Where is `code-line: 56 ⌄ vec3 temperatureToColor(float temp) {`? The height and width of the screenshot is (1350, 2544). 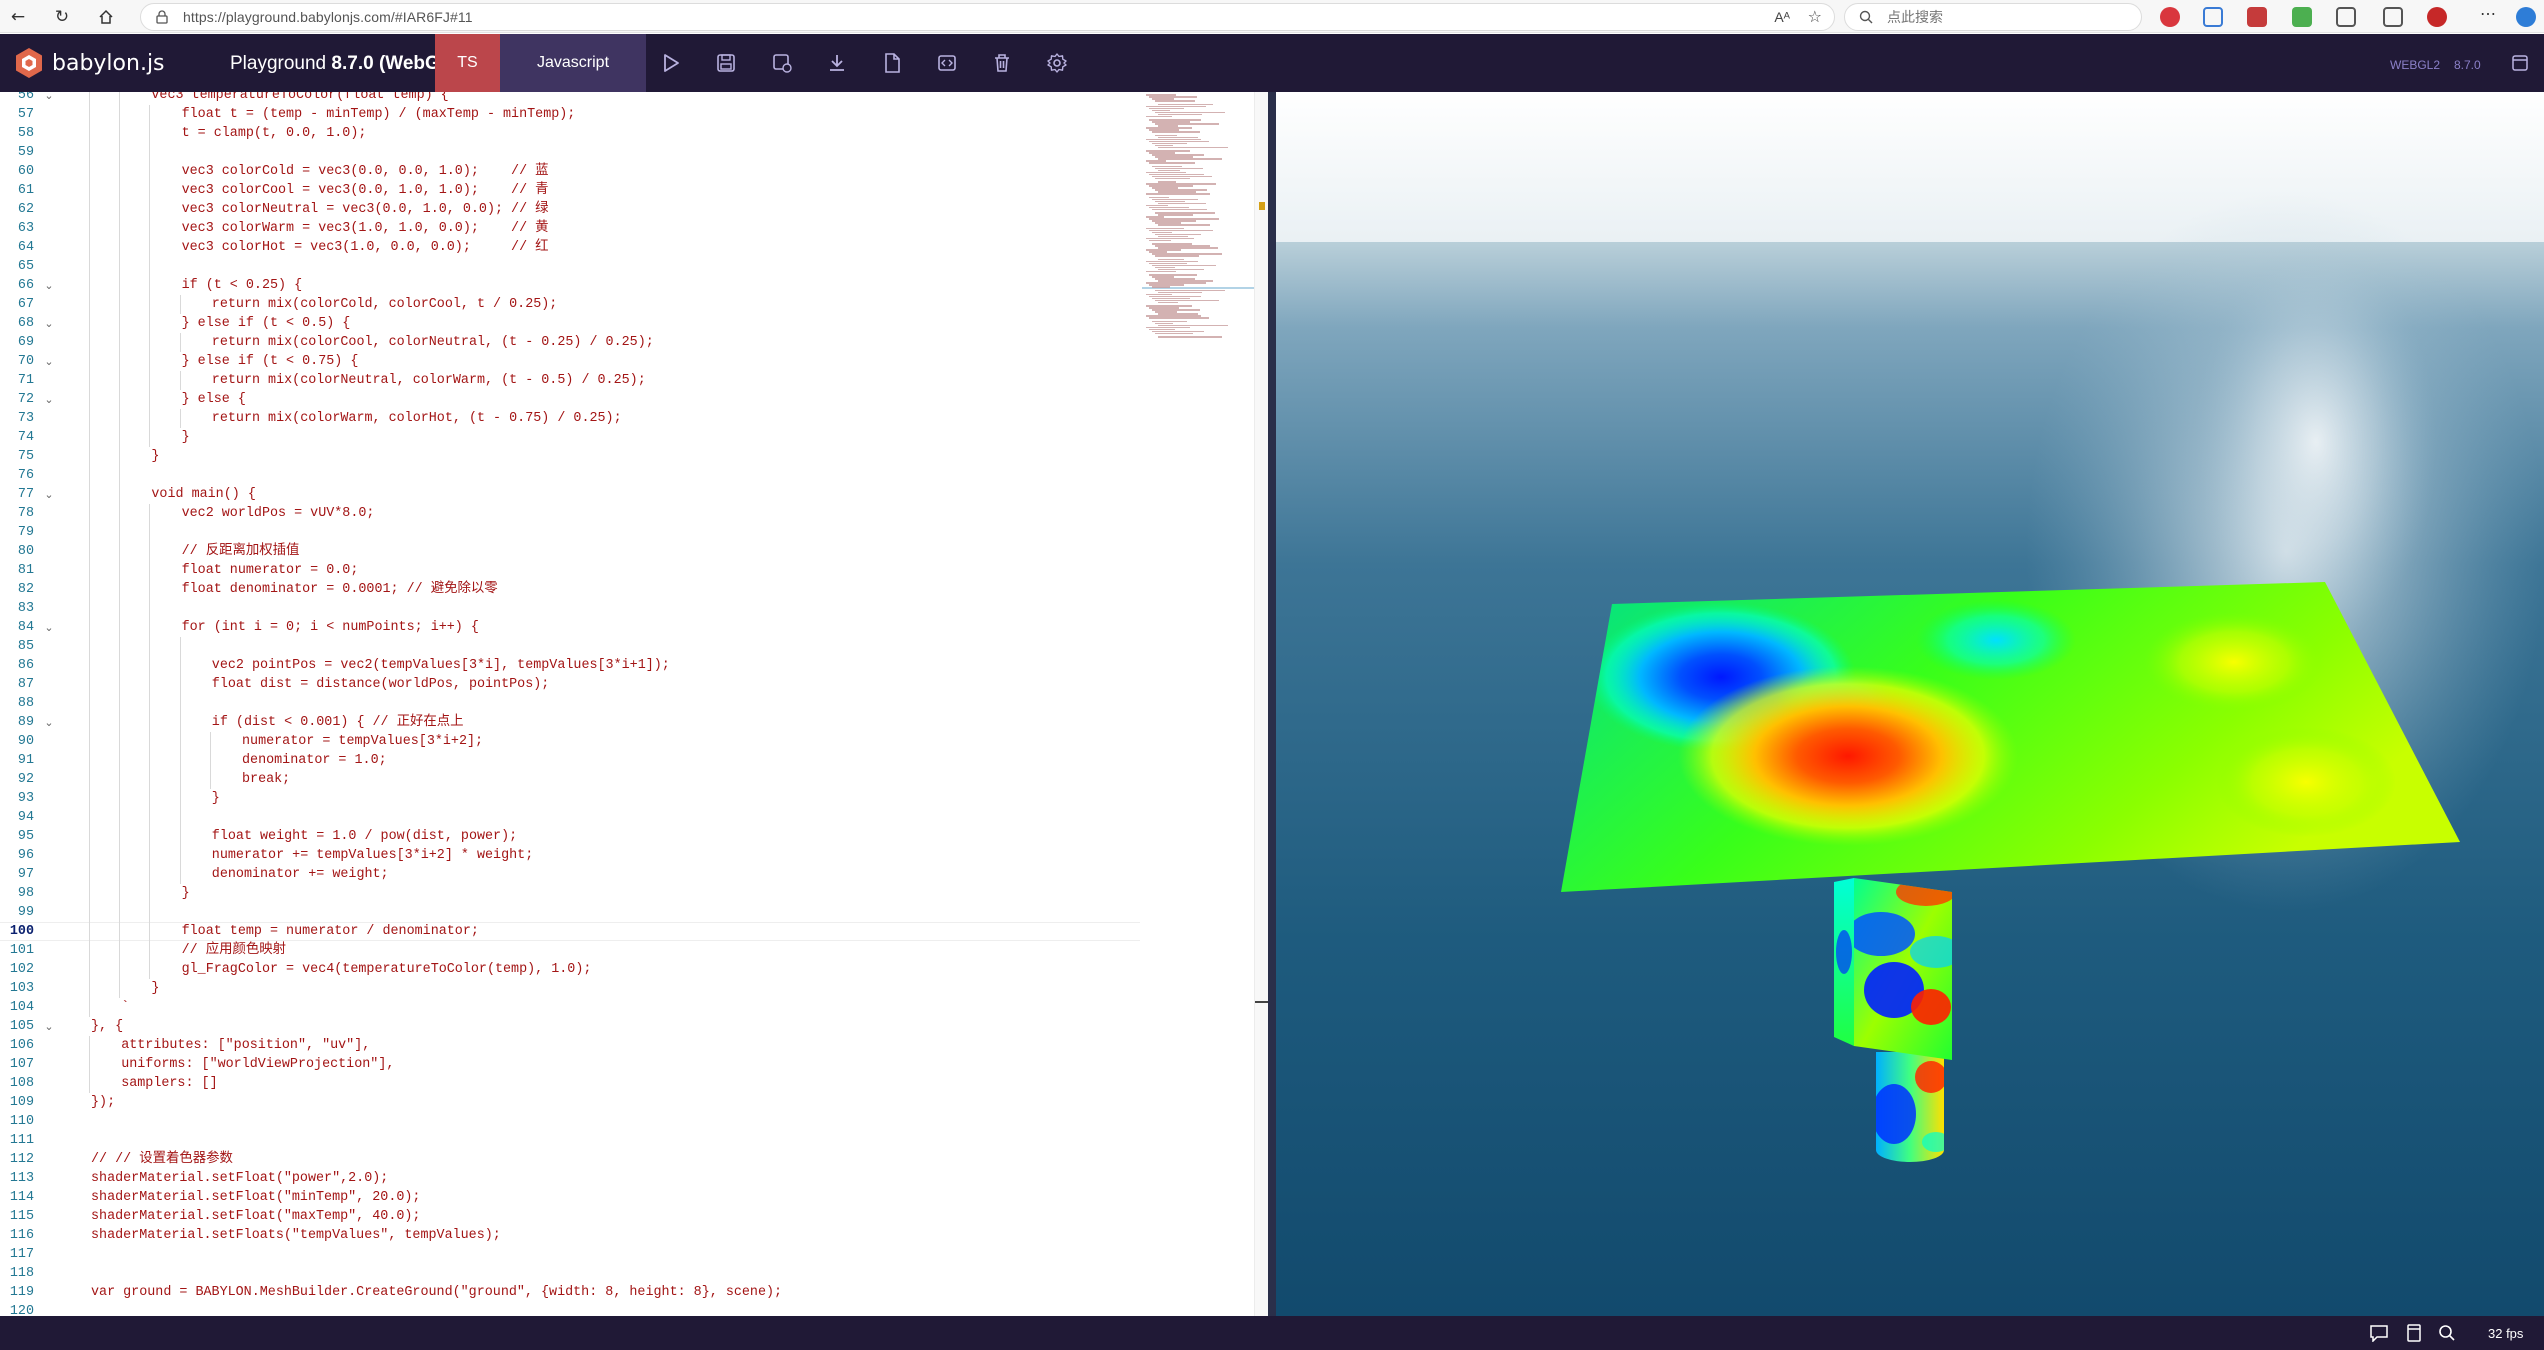 code-line: 56 ⌄ vec3 temperatureToColor(float temp) { is located at coordinates (570, 98).